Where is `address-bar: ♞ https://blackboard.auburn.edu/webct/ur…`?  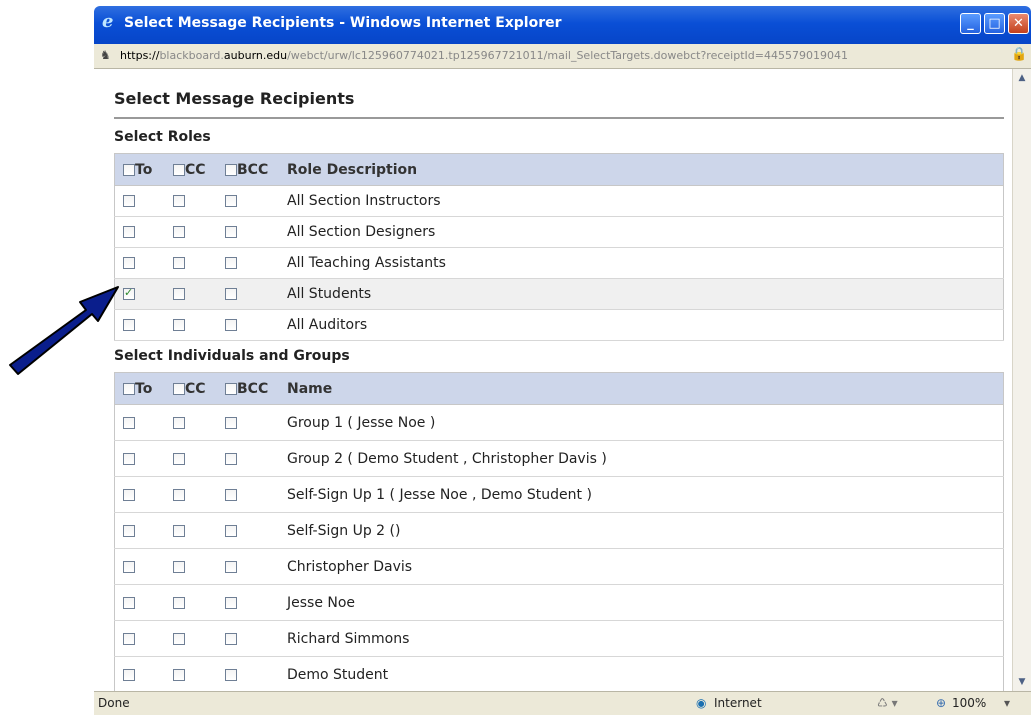
address-bar: ♞ https://blackboard.auburn.edu/webct/ur… is located at coordinates (562, 56).